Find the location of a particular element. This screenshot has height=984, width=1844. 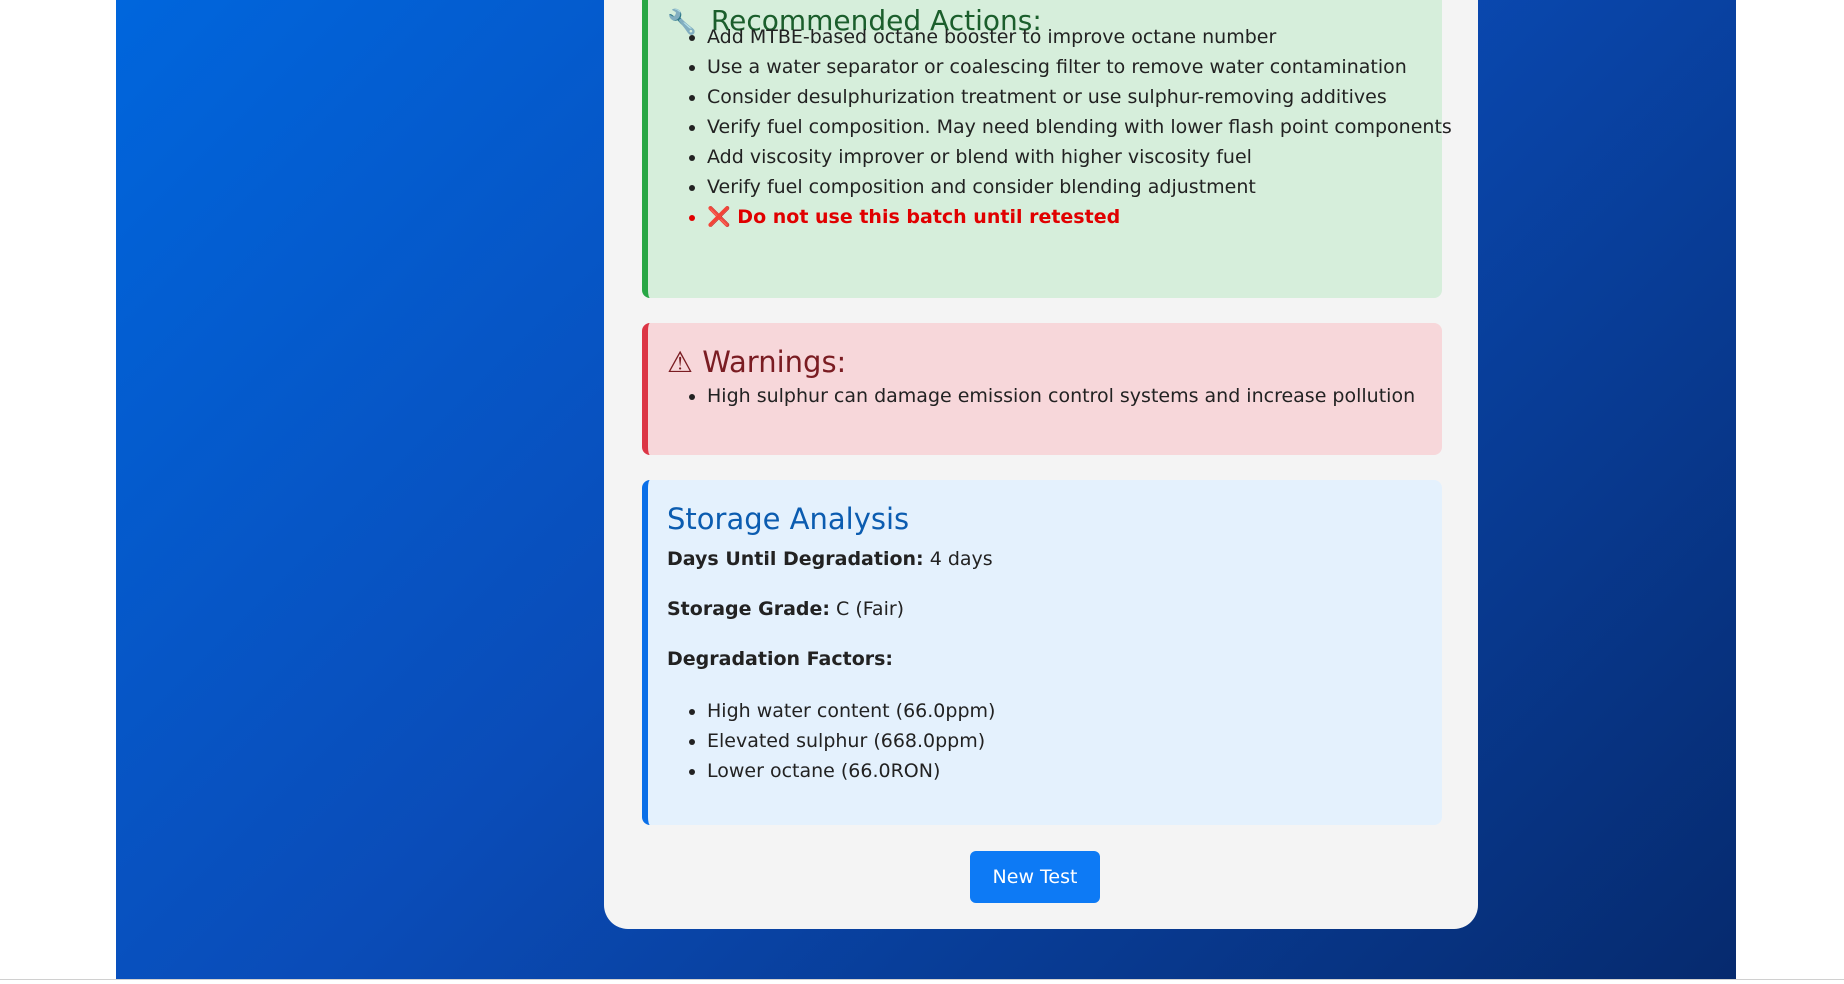

cross-mark-icon: ❌ is located at coordinates (719, 217).